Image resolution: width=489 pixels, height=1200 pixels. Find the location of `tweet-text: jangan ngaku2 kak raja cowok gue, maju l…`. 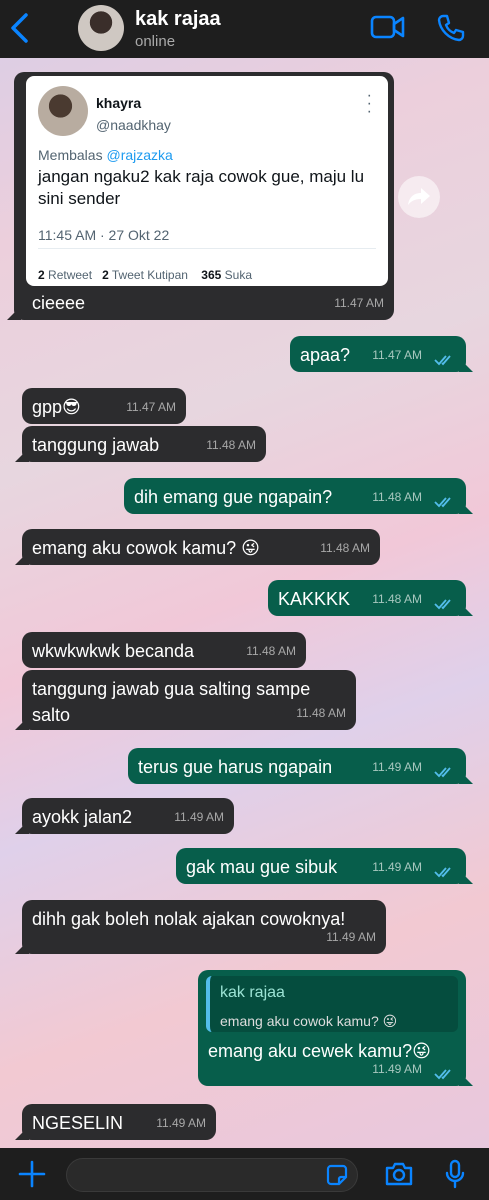

tweet-text: jangan ngaku2 kak raja cowok gue, maju l… is located at coordinates (201, 187).